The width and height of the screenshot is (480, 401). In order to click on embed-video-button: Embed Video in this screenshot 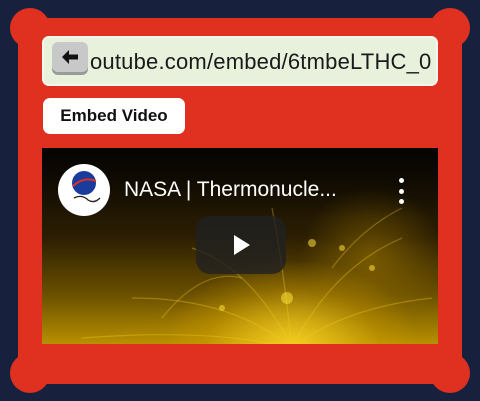, I will do `click(114, 116)`.